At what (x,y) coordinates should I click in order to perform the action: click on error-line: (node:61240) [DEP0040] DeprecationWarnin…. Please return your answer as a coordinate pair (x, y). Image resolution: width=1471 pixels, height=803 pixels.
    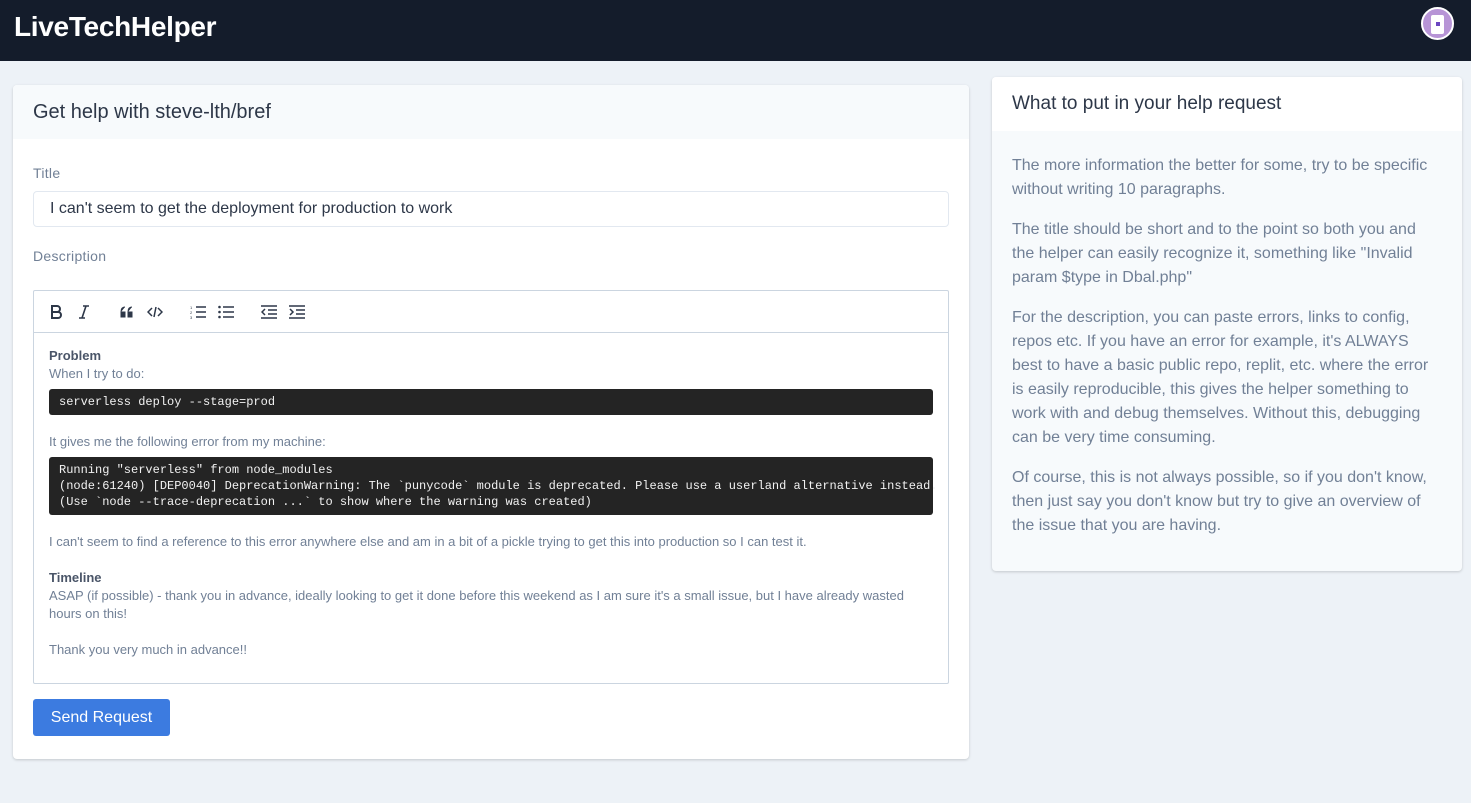
    Looking at the image, I should click on (498, 486).